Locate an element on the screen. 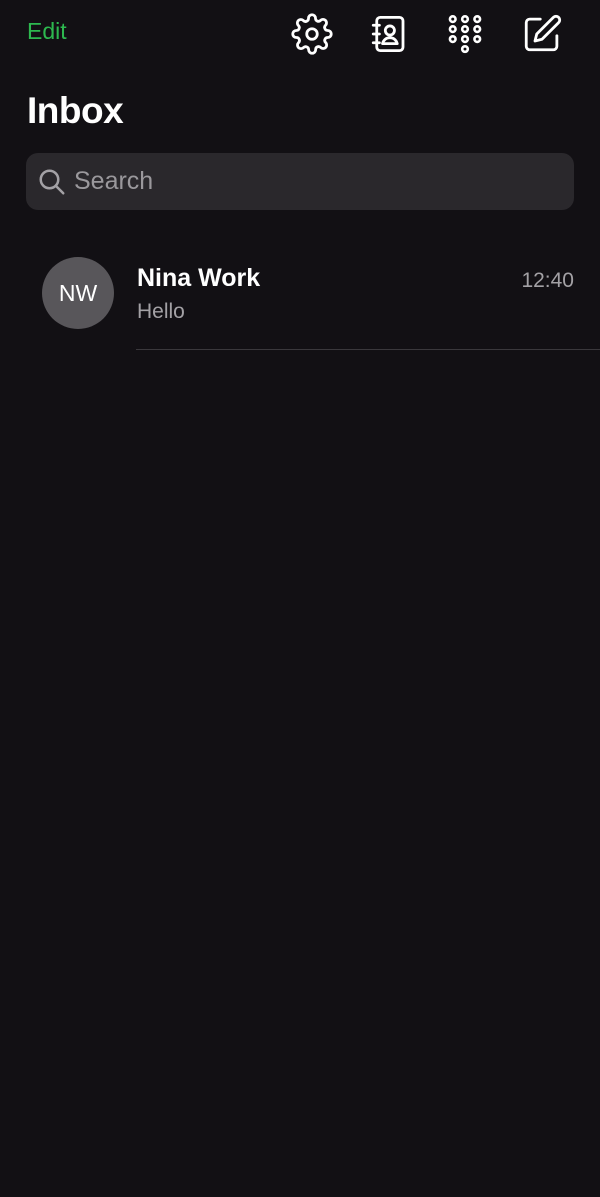  conversation-time: 12:40 is located at coordinates (547, 280).